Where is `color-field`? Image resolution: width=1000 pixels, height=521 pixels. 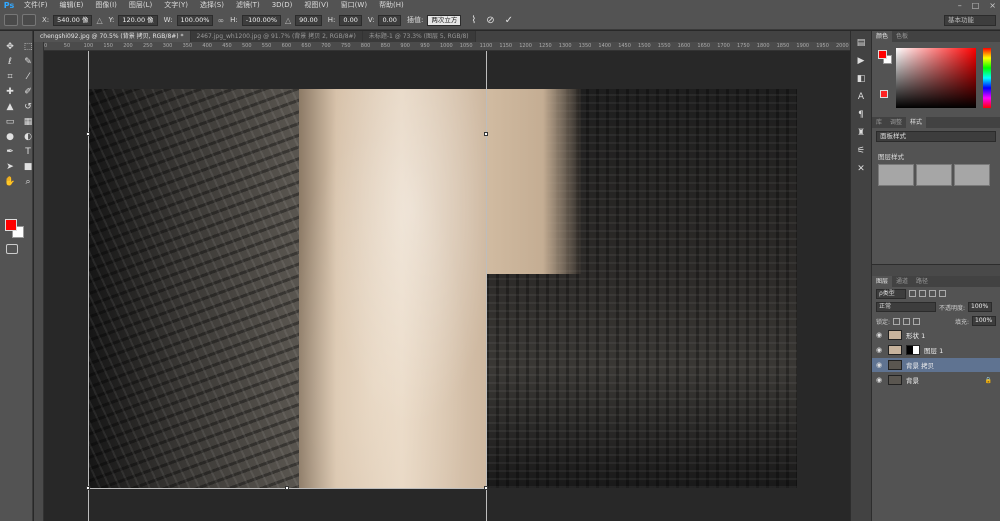
color-field is located at coordinates (936, 78).